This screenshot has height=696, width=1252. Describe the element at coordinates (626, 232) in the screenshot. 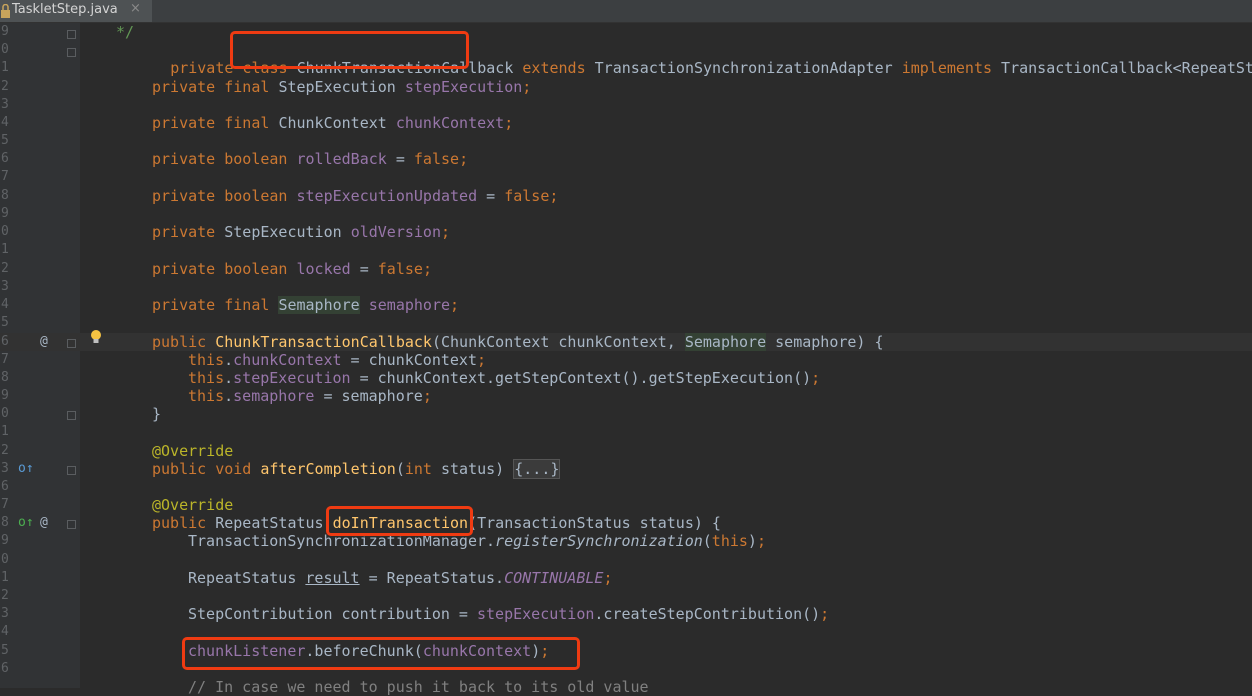

I see `code-line: 0 private StepExecution oldVersion;` at that location.